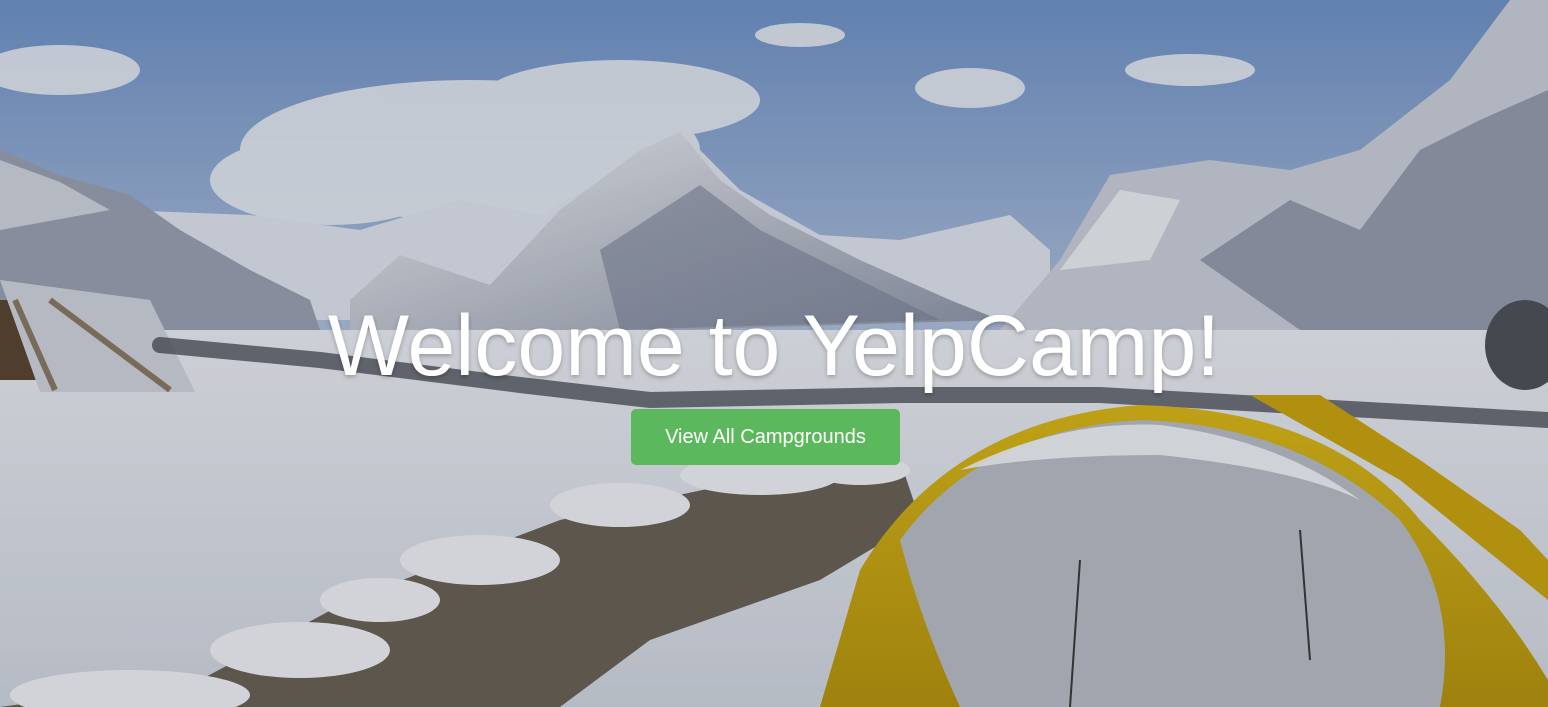 This screenshot has width=1548, height=707. What do you see at coordinates (774, 346) in the screenshot?
I see `hero-title: Welcome to YelpCamp!` at bounding box center [774, 346].